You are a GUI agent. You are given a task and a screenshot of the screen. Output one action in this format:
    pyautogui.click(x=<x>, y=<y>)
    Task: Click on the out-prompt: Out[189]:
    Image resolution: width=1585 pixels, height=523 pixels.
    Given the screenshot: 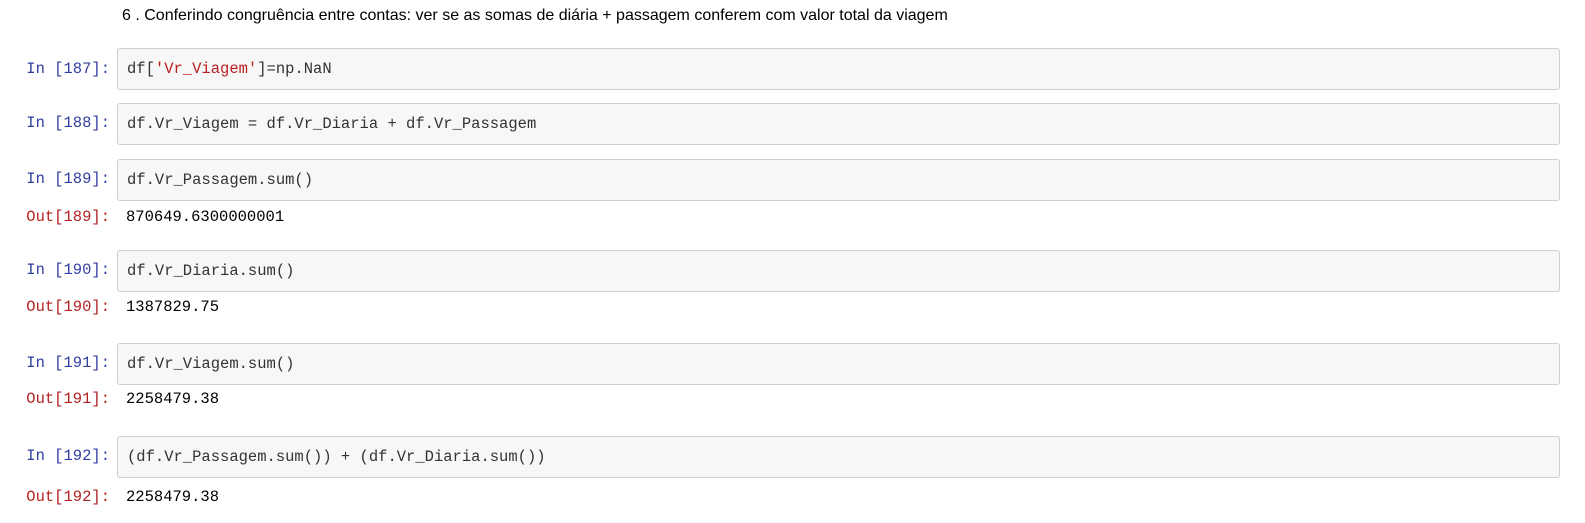 What is the action you would take?
    pyautogui.click(x=68, y=217)
    